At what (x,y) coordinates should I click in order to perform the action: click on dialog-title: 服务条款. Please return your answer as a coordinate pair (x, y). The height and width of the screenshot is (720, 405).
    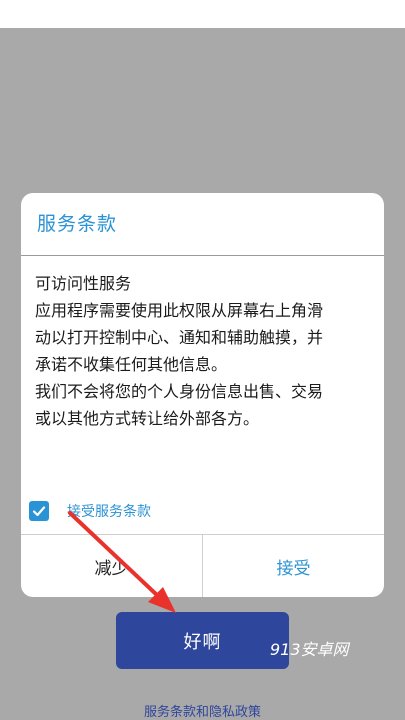
    Looking at the image, I should click on (77, 224).